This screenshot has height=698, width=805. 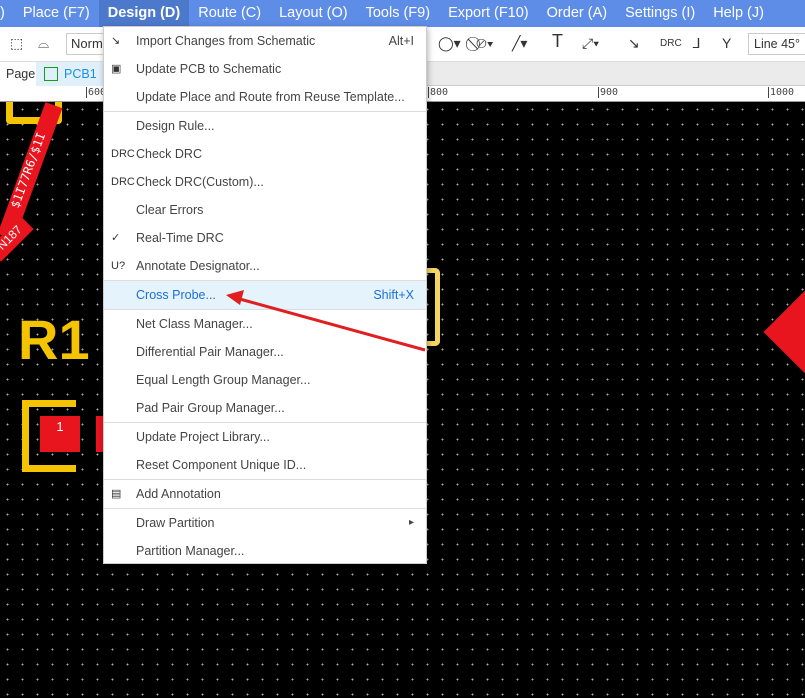 What do you see at coordinates (235, 297) in the screenshot?
I see `arrow-head` at bounding box center [235, 297].